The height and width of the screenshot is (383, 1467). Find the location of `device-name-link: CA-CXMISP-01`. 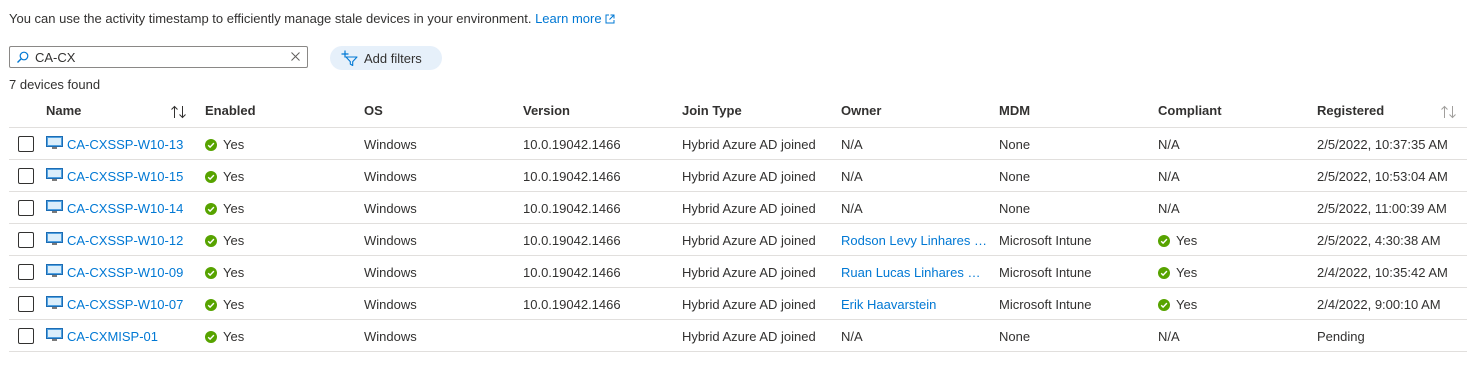

device-name-link: CA-CXMISP-01 is located at coordinates (112, 336).